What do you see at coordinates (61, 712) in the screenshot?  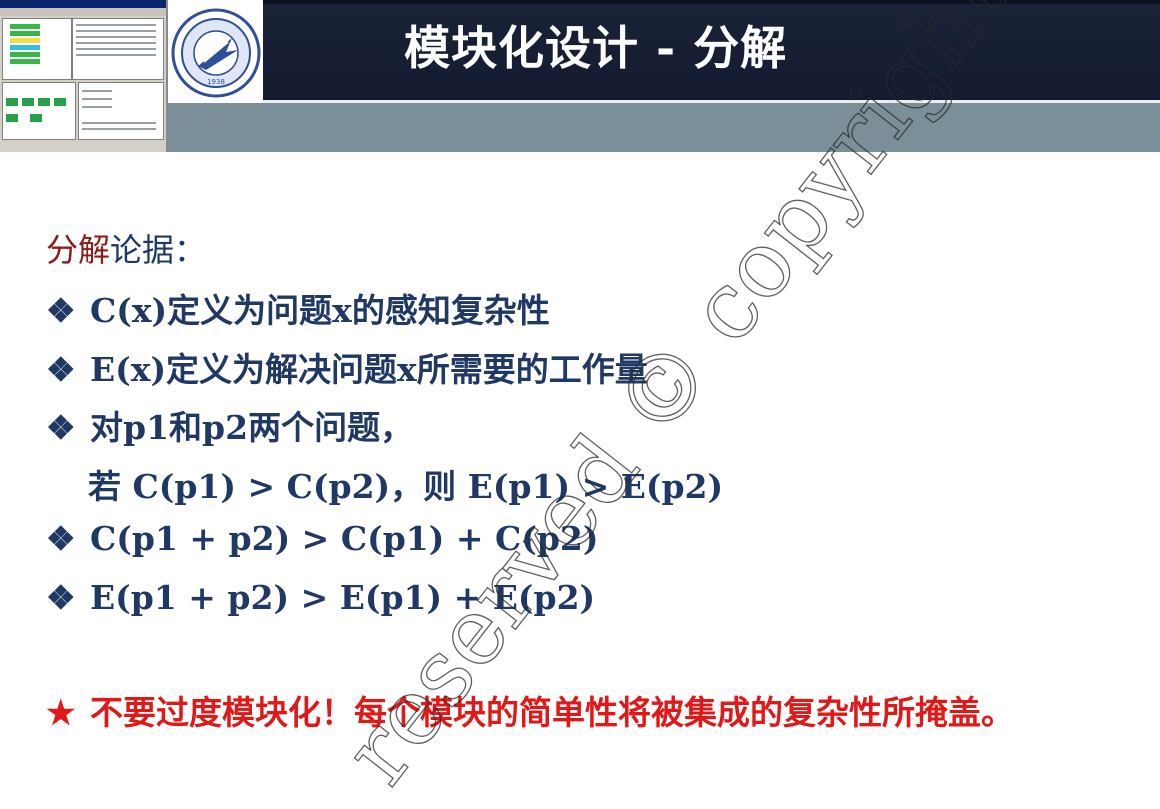 I see `star-icon: ★` at bounding box center [61, 712].